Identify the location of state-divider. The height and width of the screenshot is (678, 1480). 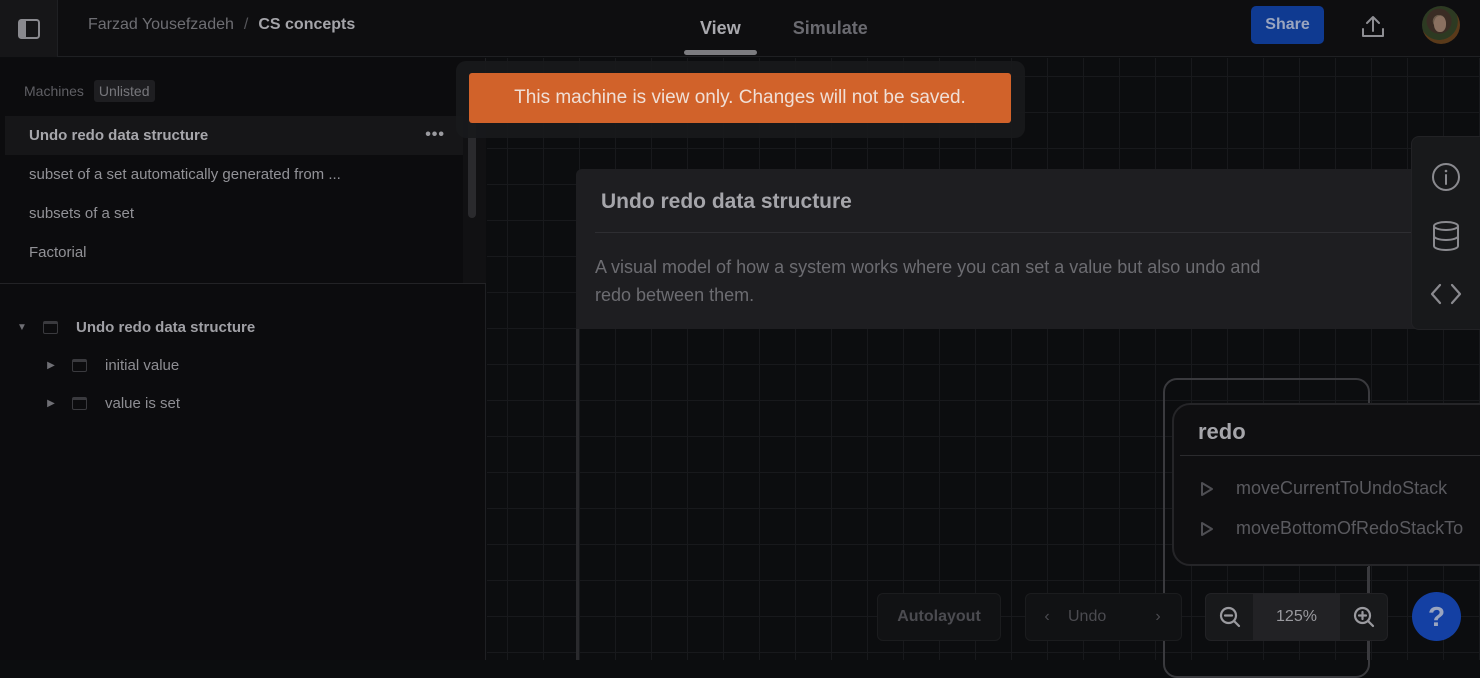
(1330, 455).